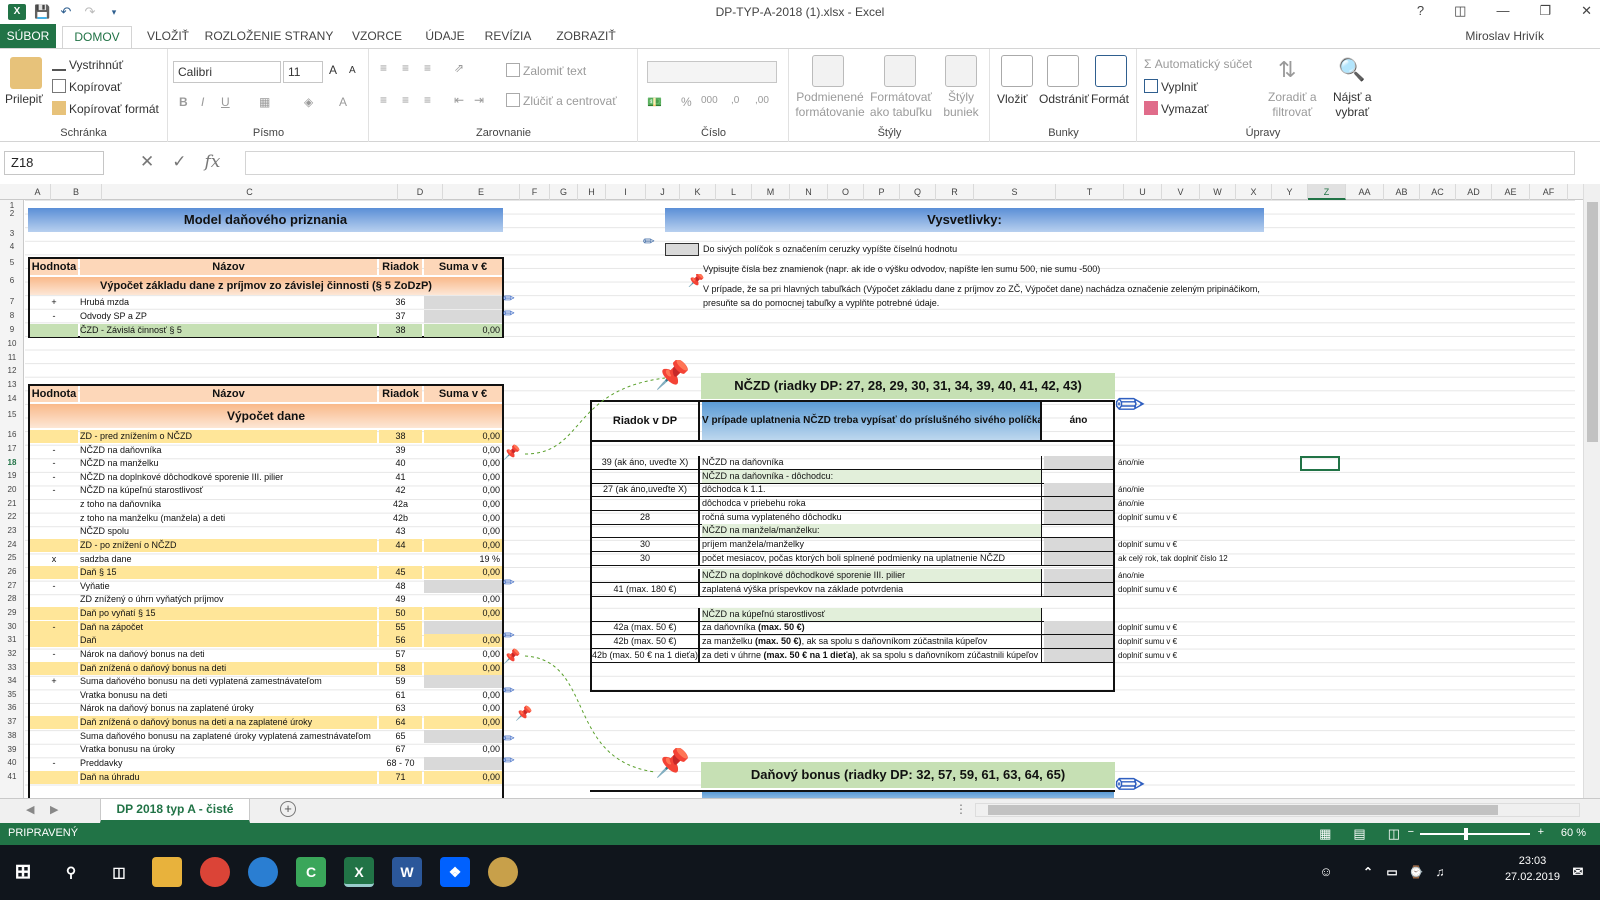 This screenshot has height=900, width=1600. Describe the element at coordinates (1416, 872) in the screenshot. I see `wifi-icon: ⌚` at that location.